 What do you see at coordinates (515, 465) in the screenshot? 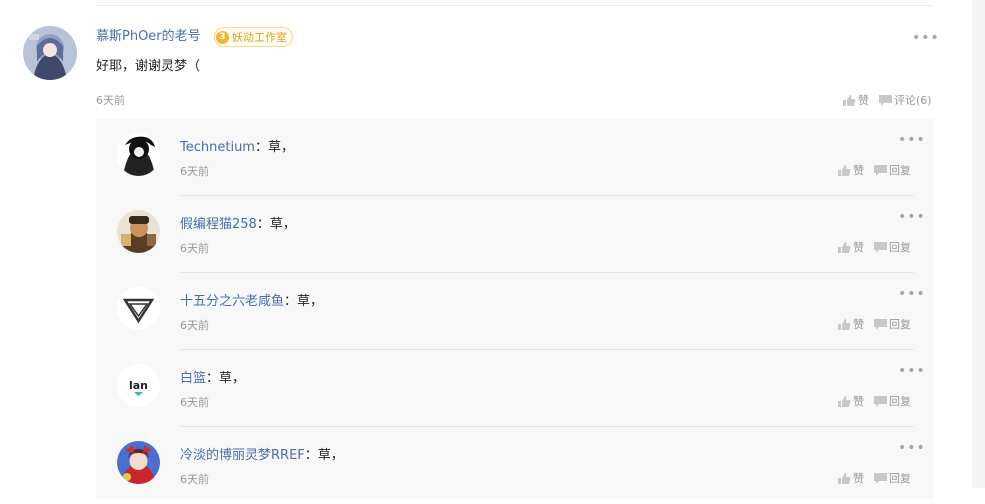
I see `reply-item: 冷淡的博丽灵梦RREF：草， 6天前 ••• 赞 回复` at bounding box center [515, 465].